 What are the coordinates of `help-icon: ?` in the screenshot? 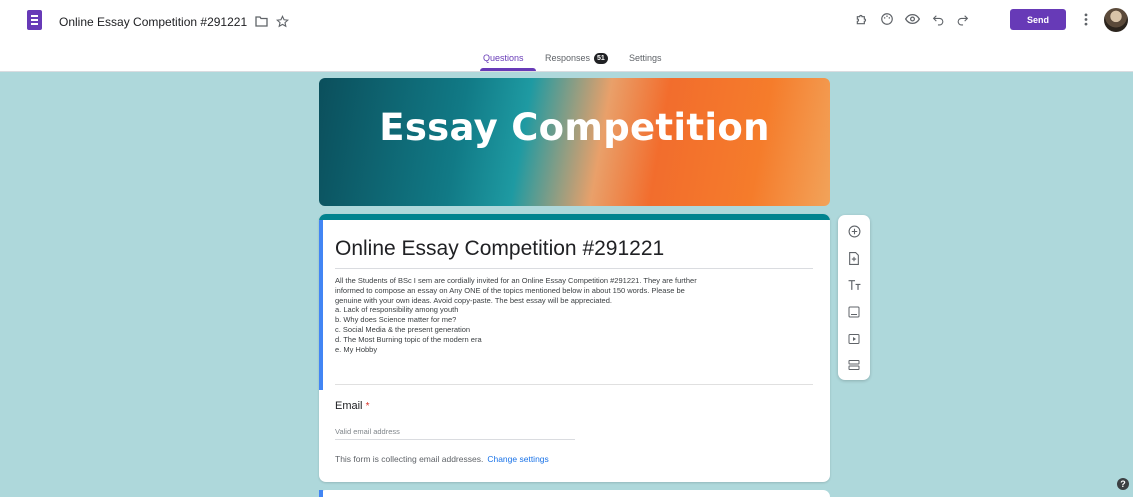 It's located at (1123, 484).